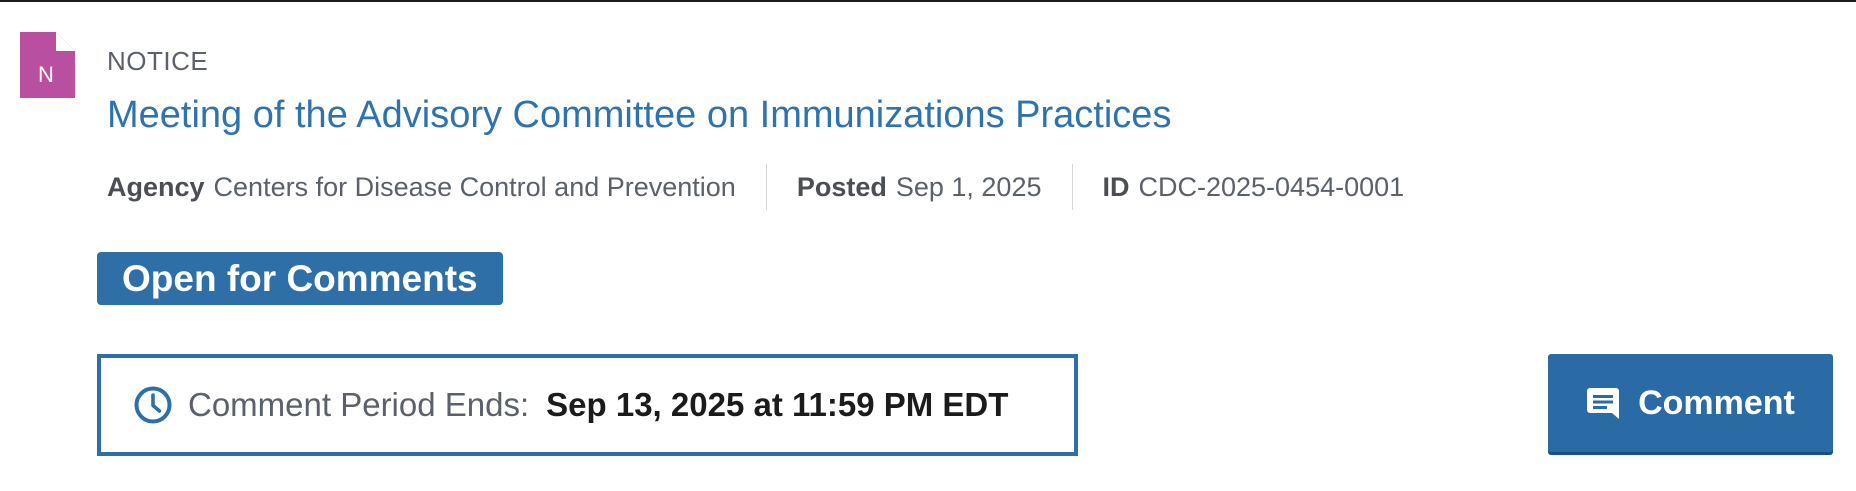 This screenshot has width=1856, height=491. What do you see at coordinates (1116, 186) in the screenshot?
I see `id-label: ID` at bounding box center [1116, 186].